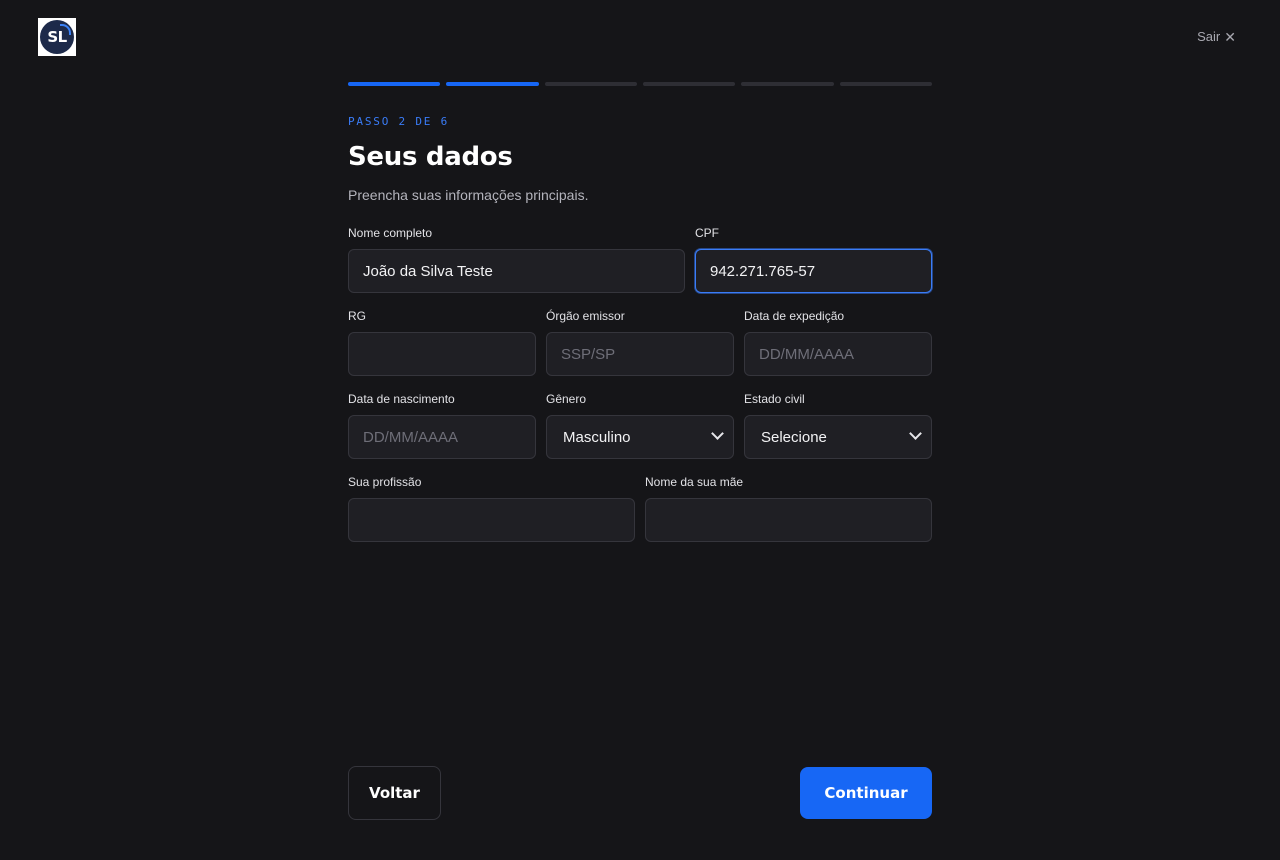  I want to click on gender-select: Masculino, so click(640, 437).